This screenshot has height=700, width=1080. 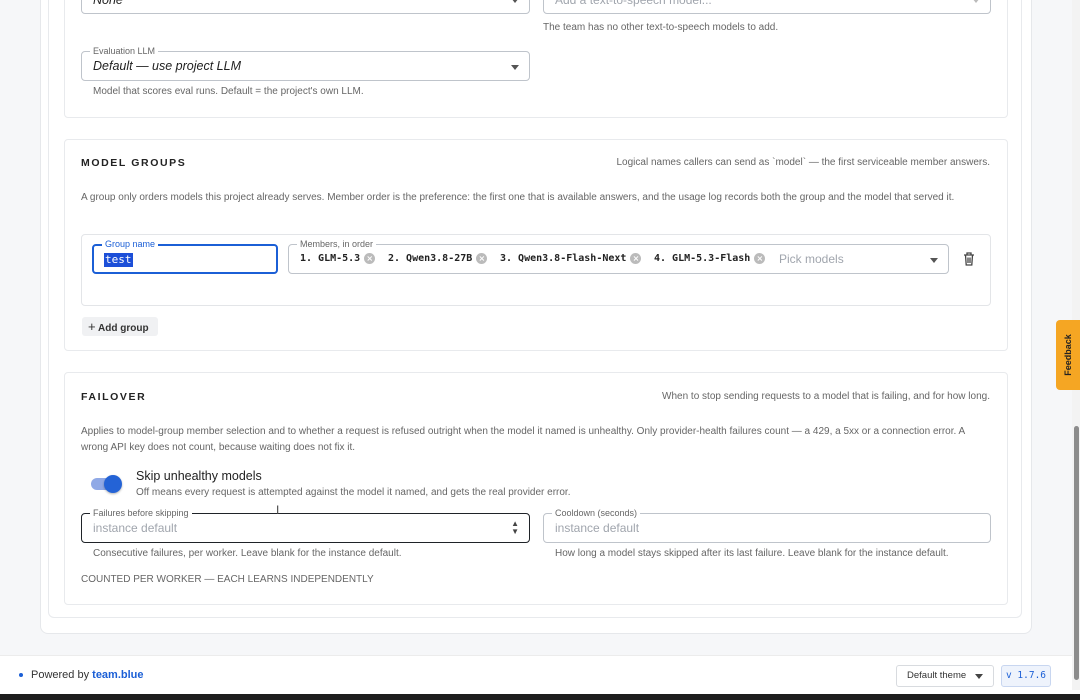 What do you see at coordinates (597, 528) in the screenshot?
I see `cooldown-placeholder: instance default` at bounding box center [597, 528].